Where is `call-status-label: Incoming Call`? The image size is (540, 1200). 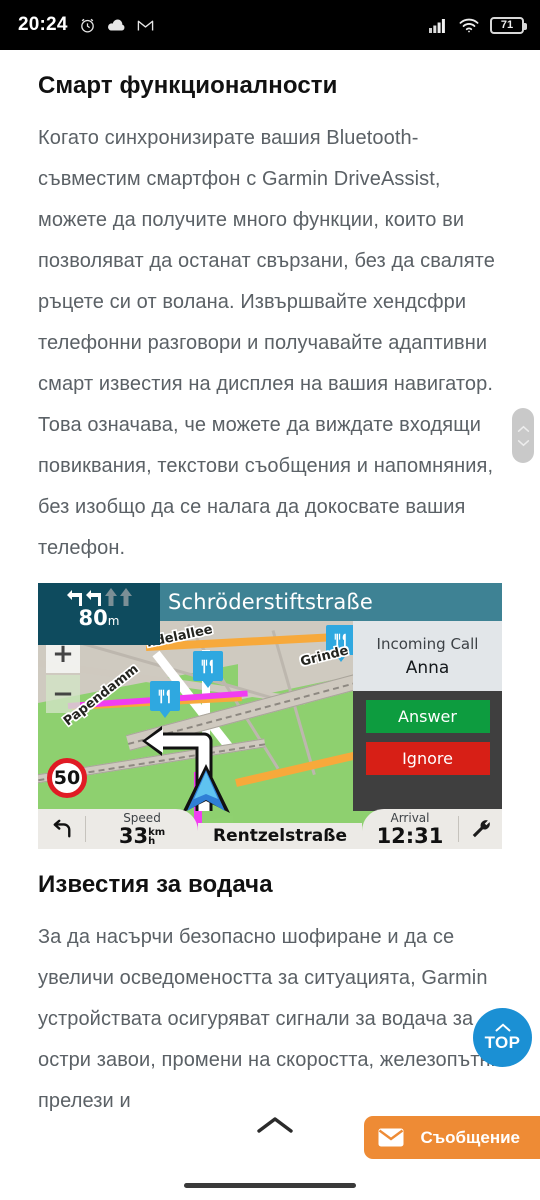 call-status-label: Incoming Call is located at coordinates (427, 643).